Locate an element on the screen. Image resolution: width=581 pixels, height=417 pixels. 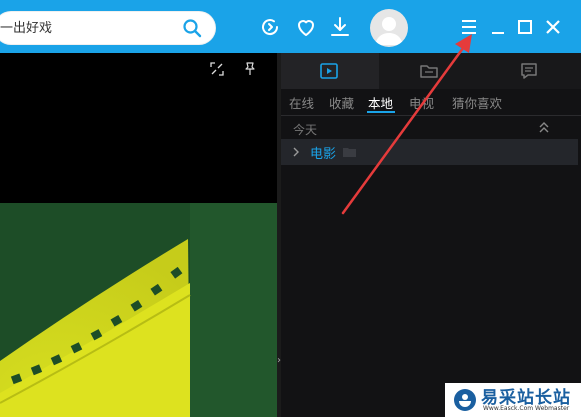
playlist-icon is located at coordinates (329, 71).